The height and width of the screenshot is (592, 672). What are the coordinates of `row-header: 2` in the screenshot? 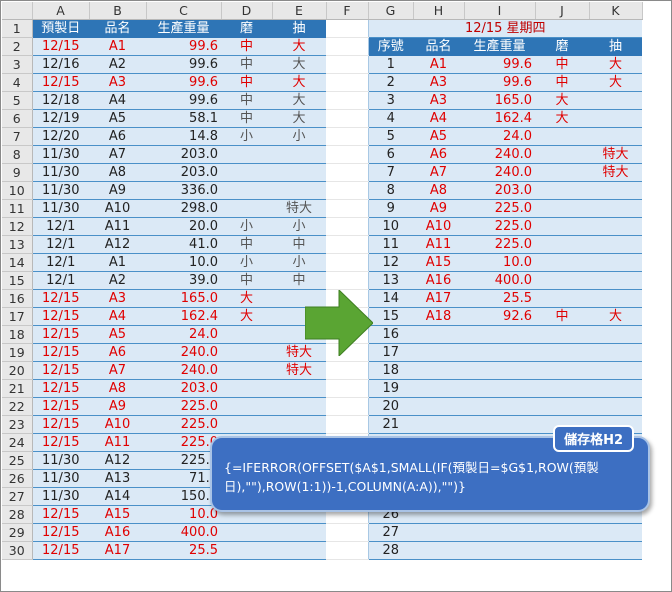 It's located at (17, 46).